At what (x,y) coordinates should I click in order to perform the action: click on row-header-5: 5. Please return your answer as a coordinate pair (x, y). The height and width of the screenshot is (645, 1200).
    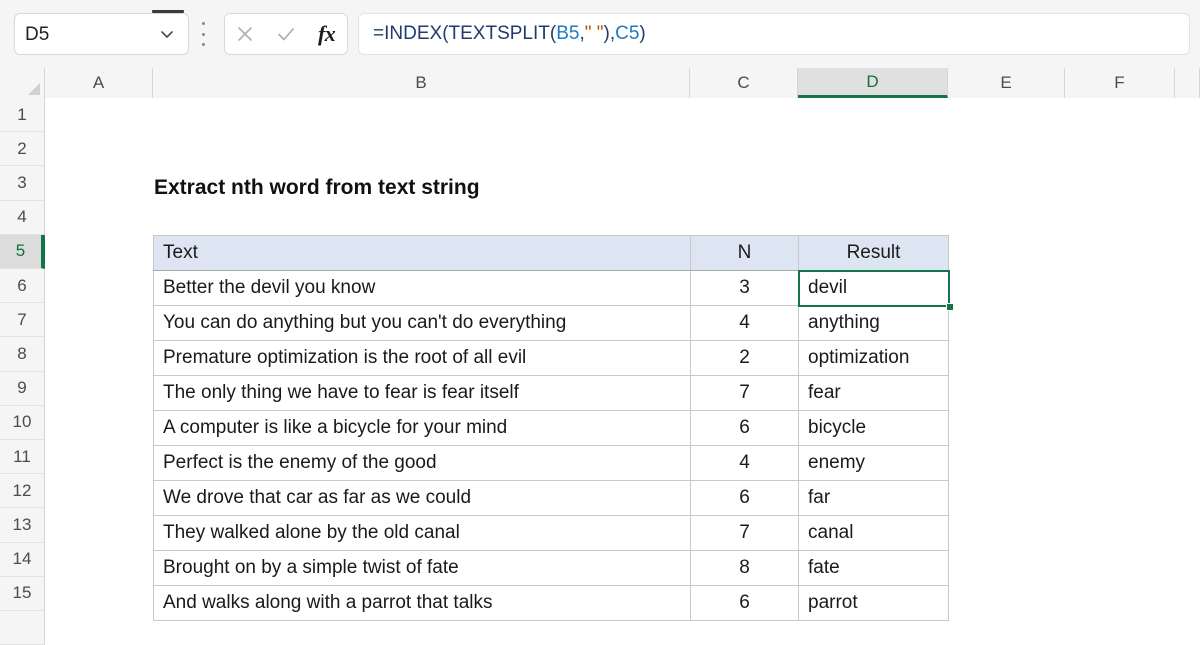
    Looking at the image, I should click on (22, 251).